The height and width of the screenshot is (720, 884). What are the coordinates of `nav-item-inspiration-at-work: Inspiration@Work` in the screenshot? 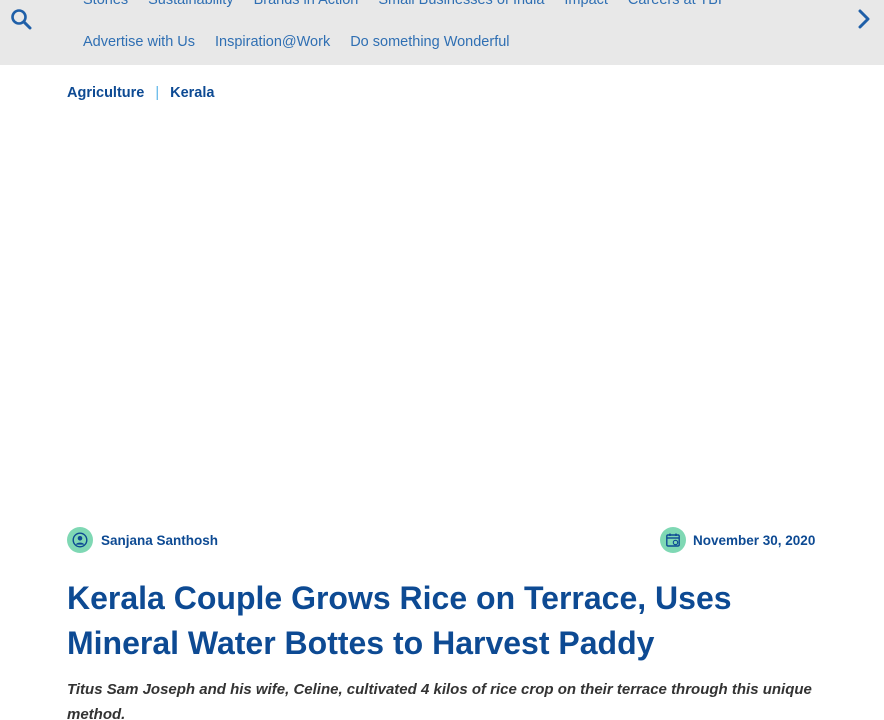 It's located at (272, 42).